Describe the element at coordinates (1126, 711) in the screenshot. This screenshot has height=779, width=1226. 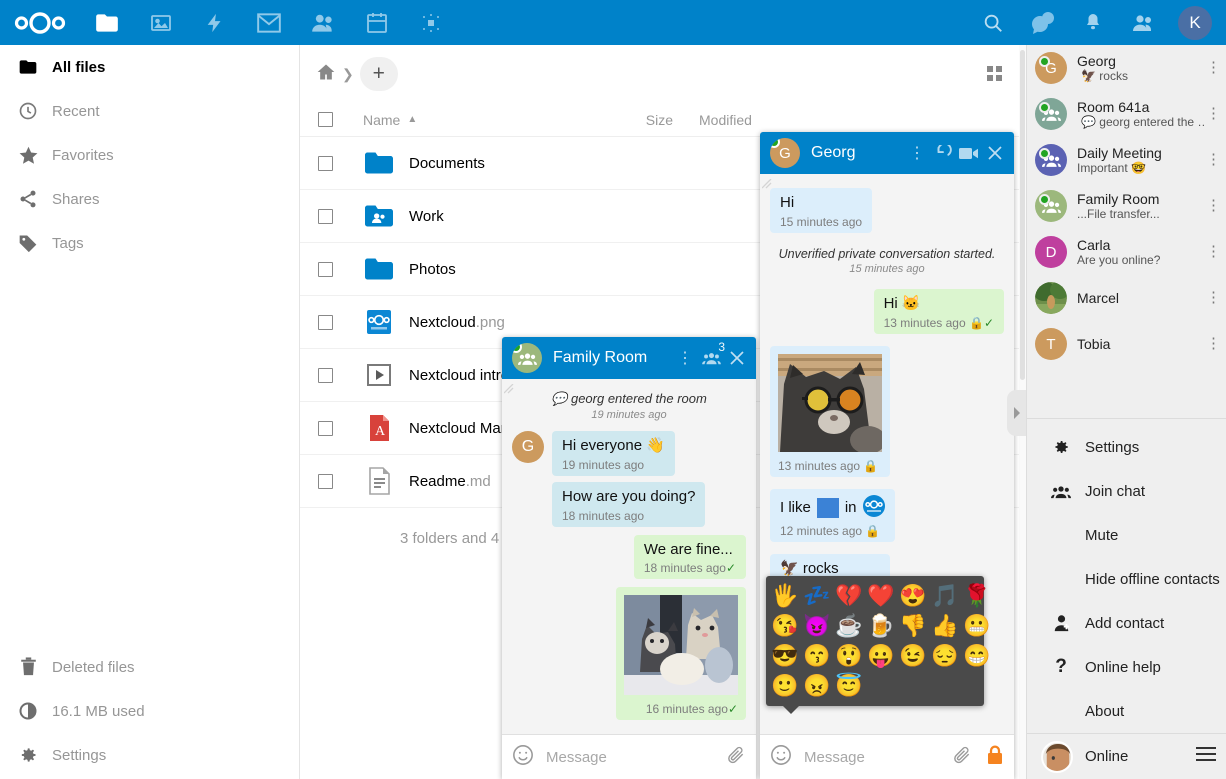
I see `menu-item-about: About` at that location.